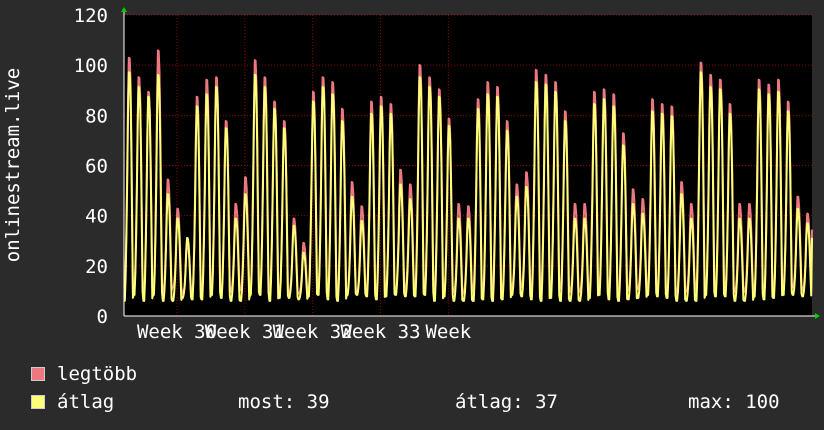 The height and width of the screenshot is (430, 824). I want to click on y-tick-label: 20, so click(96, 267).